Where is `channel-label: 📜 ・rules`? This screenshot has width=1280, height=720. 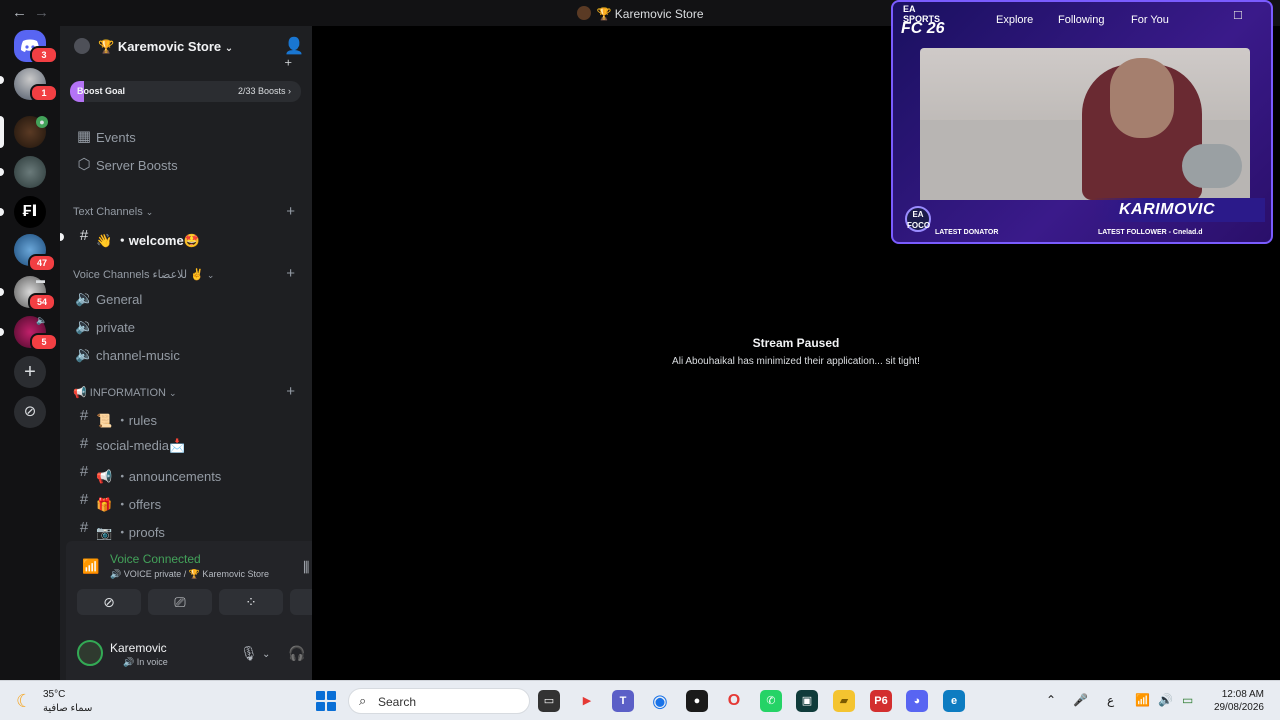
channel-label: 📜 ・rules is located at coordinates (126, 420).